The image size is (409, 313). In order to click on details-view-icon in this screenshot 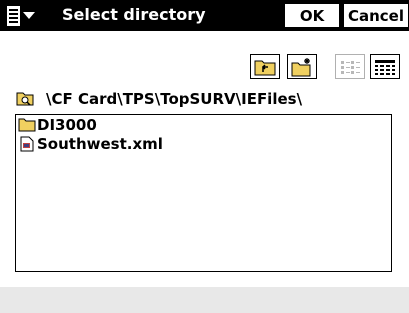, I will do `click(385, 67)`.